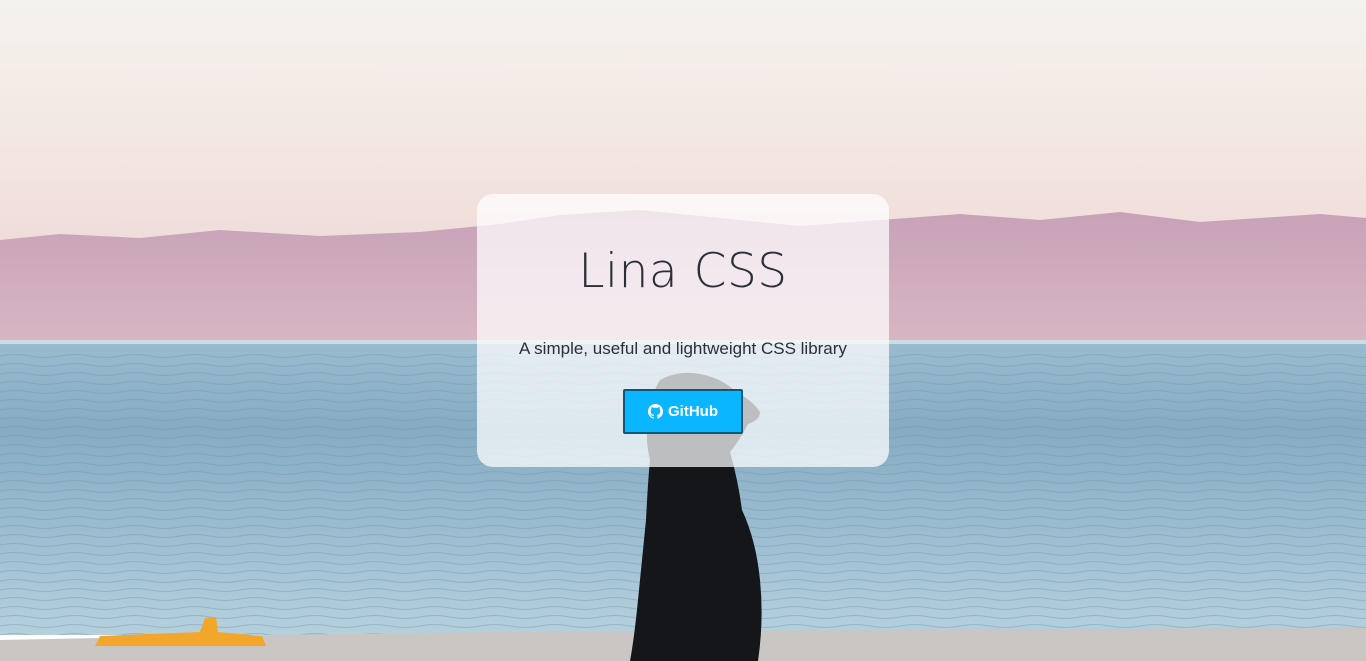 Image resolution: width=1366 pixels, height=661 pixels. I want to click on github-button-label: GitHub, so click(693, 411).